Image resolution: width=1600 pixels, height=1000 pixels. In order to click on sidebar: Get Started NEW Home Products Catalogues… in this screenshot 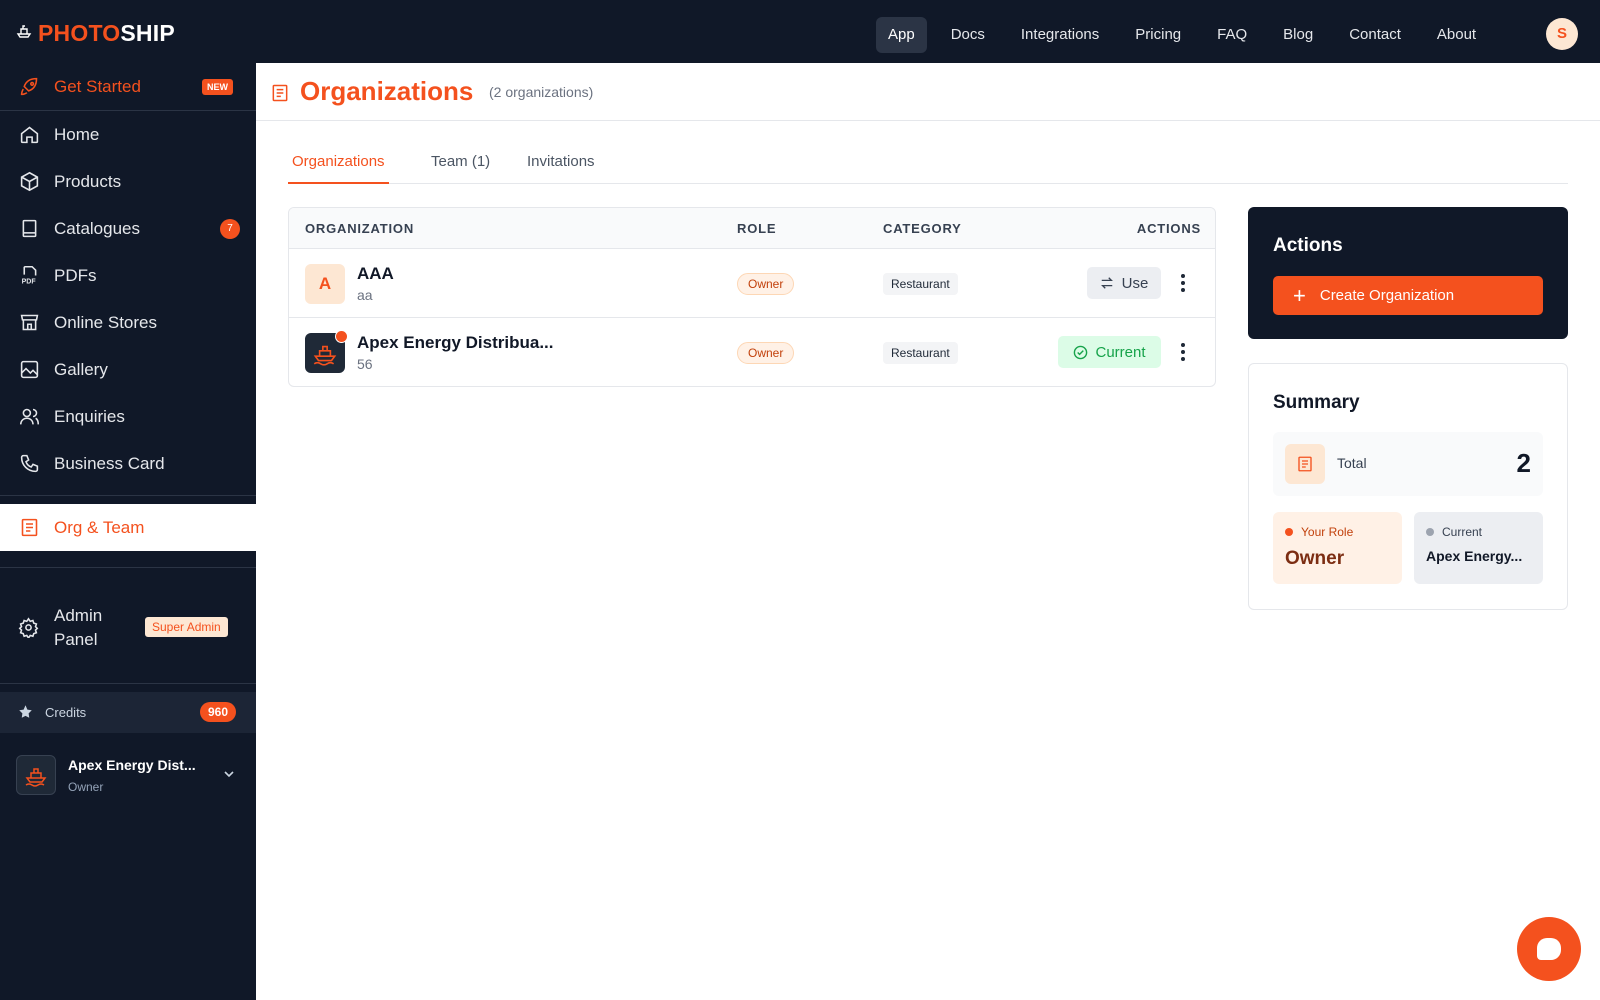, I will do `click(128, 531)`.